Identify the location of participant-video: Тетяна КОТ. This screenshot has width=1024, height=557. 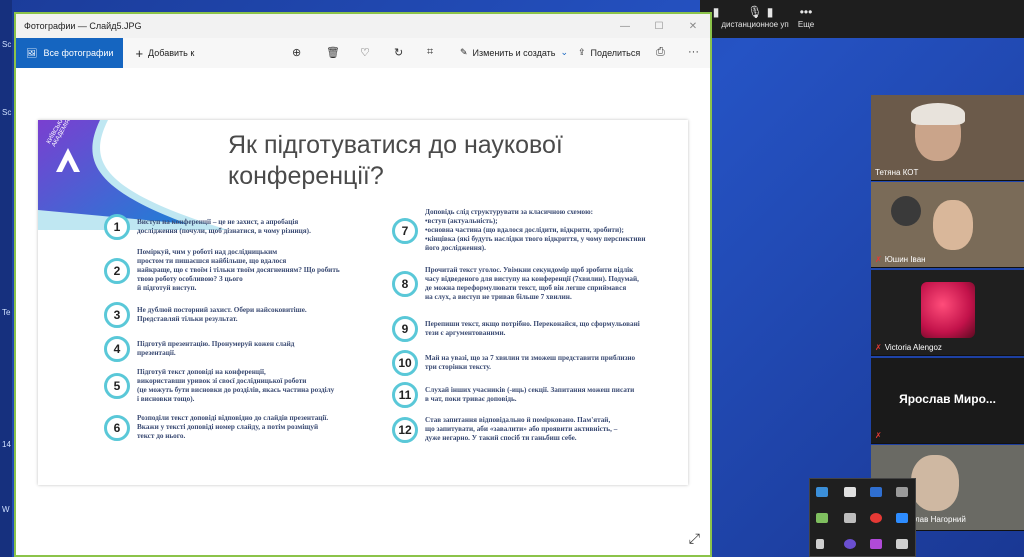
(947, 138).